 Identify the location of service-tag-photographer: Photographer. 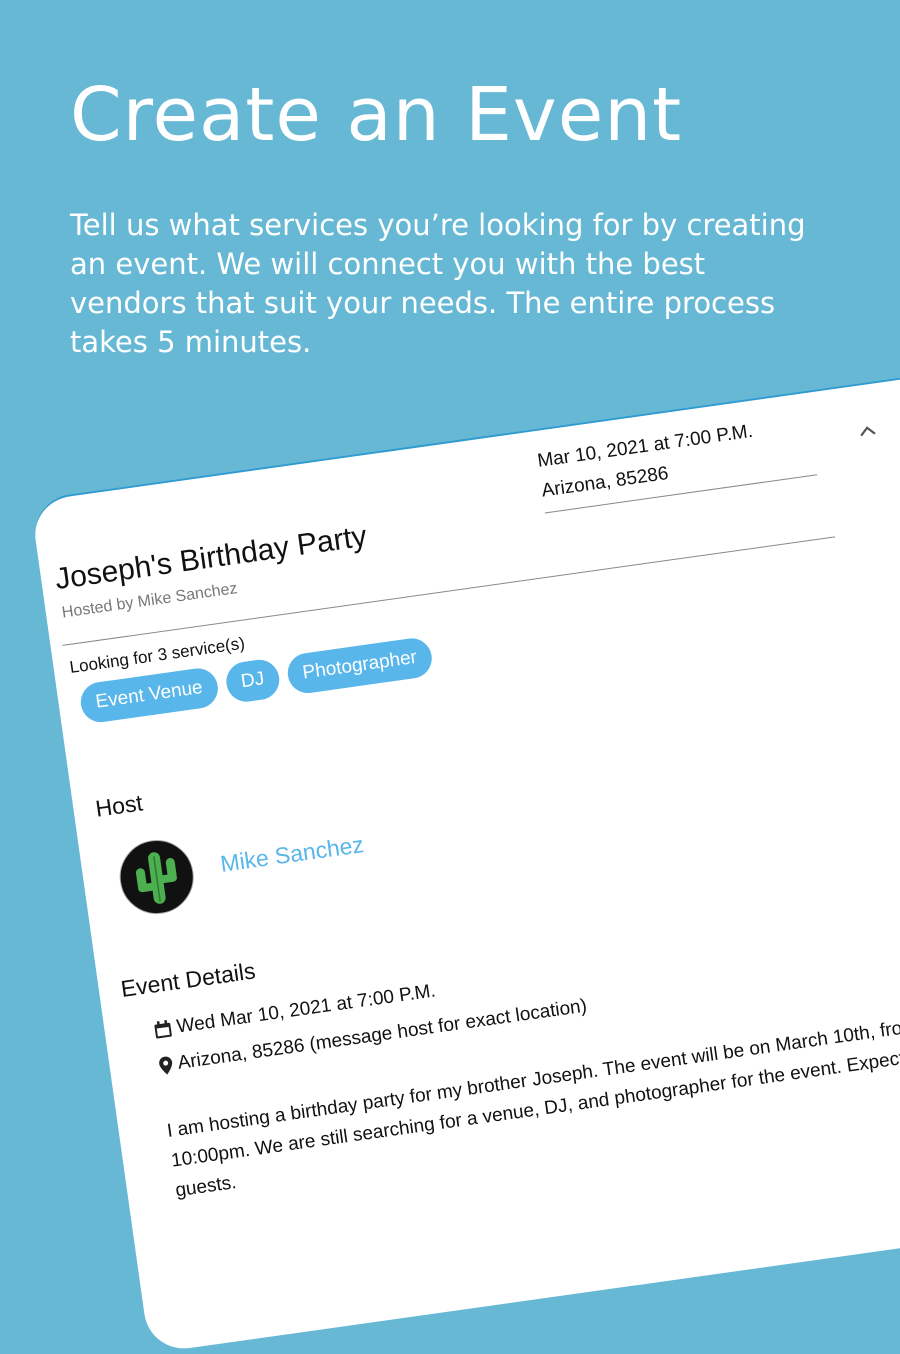
(360, 665).